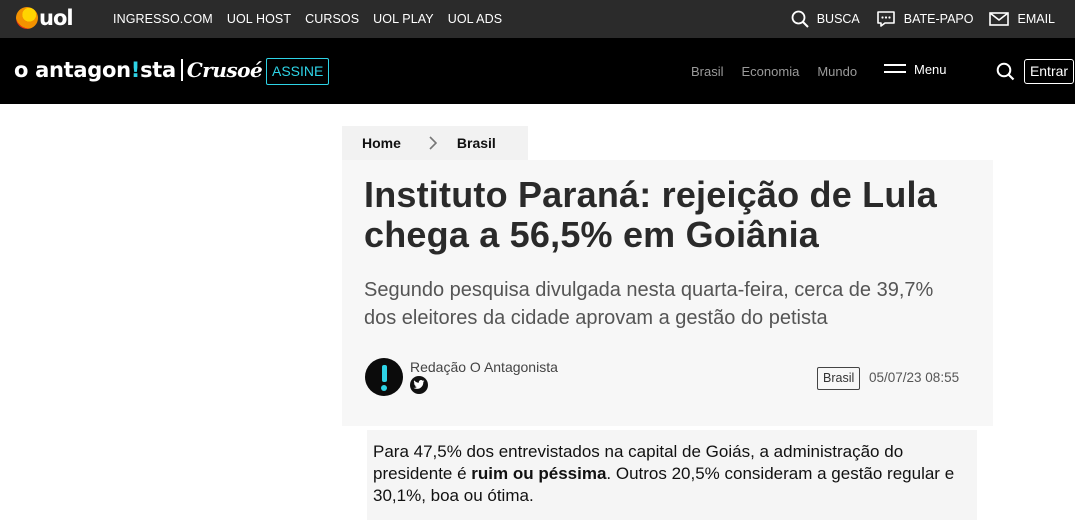 Image resolution: width=1075 pixels, height=520 pixels. Describe the element at coordinates (298, 71) in the screenshot. I see `assine-button: ASSINE` at that location.